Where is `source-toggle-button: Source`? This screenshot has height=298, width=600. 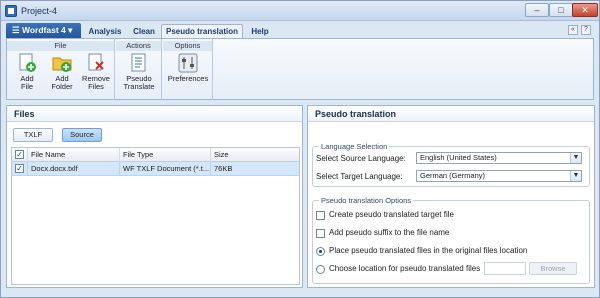 source-toggle-button: Source is located at coordinates (82, 135).